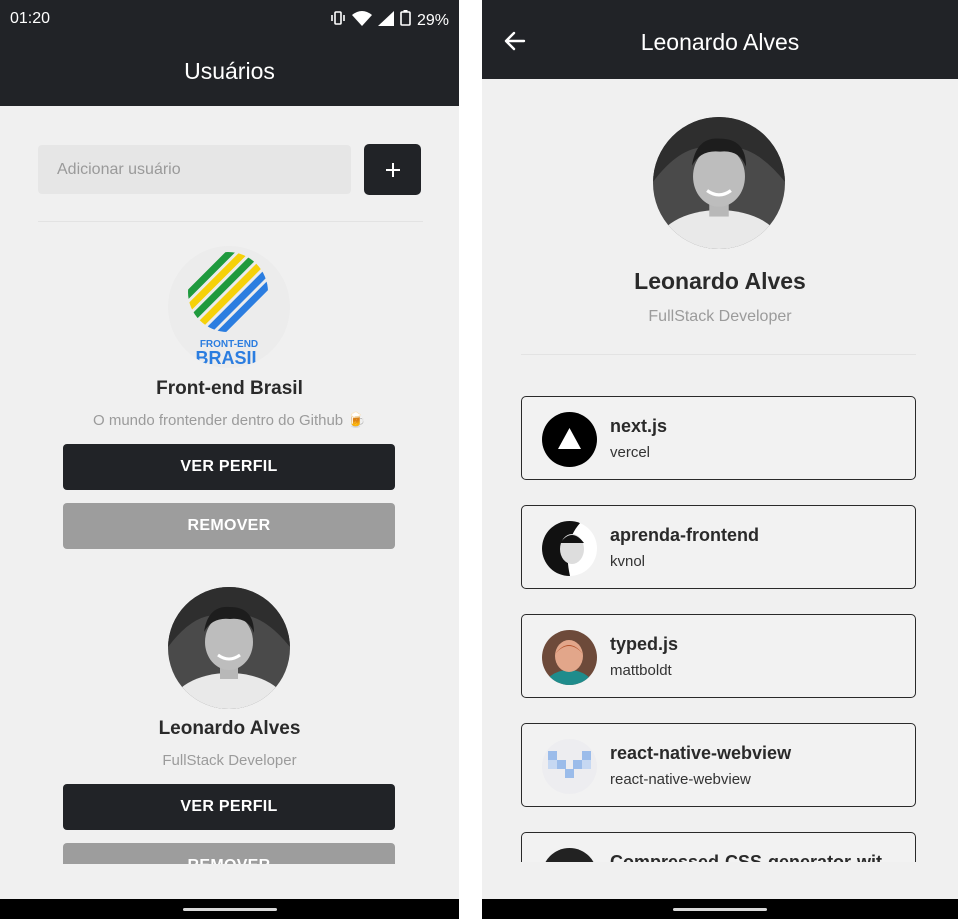 This screenshot has height=919, width=958. Describe the element at coordinates (229, 18) in the screenshot. I see `status-bar: 01:20 29%` at that location.